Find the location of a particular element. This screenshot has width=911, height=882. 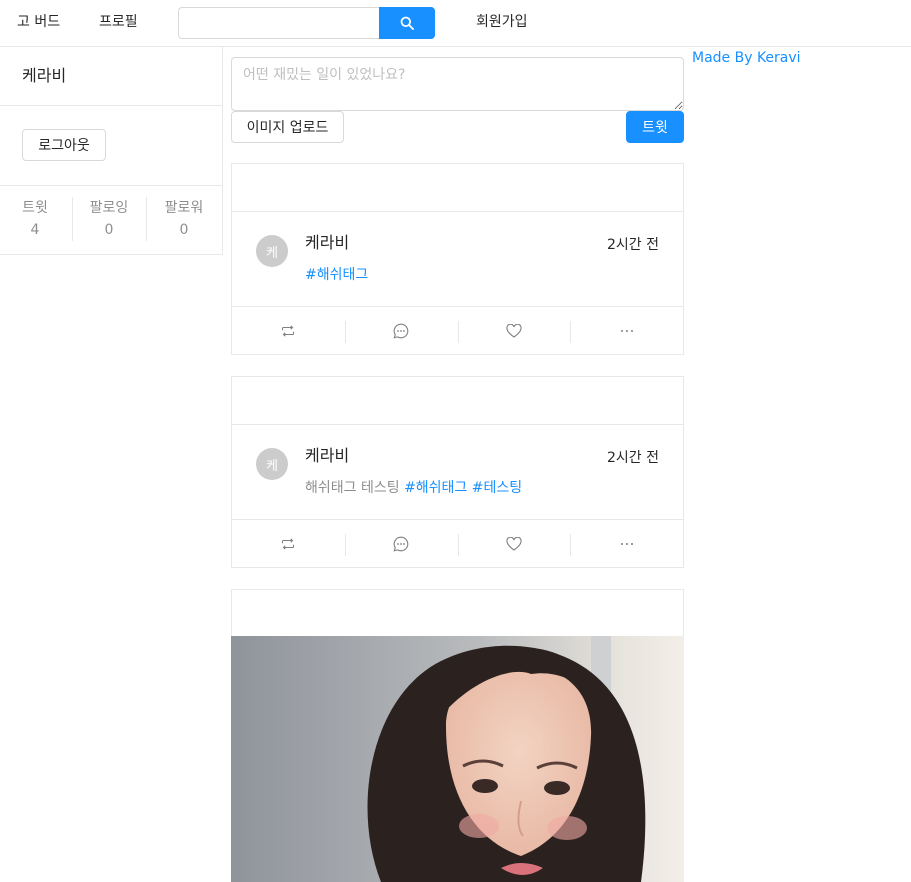

tweet-compose-textarea is located at coordinates (457, 84).